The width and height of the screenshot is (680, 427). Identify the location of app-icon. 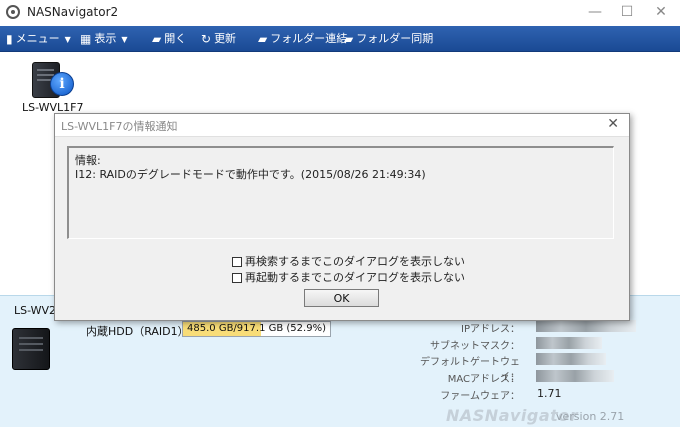
(13, 12).